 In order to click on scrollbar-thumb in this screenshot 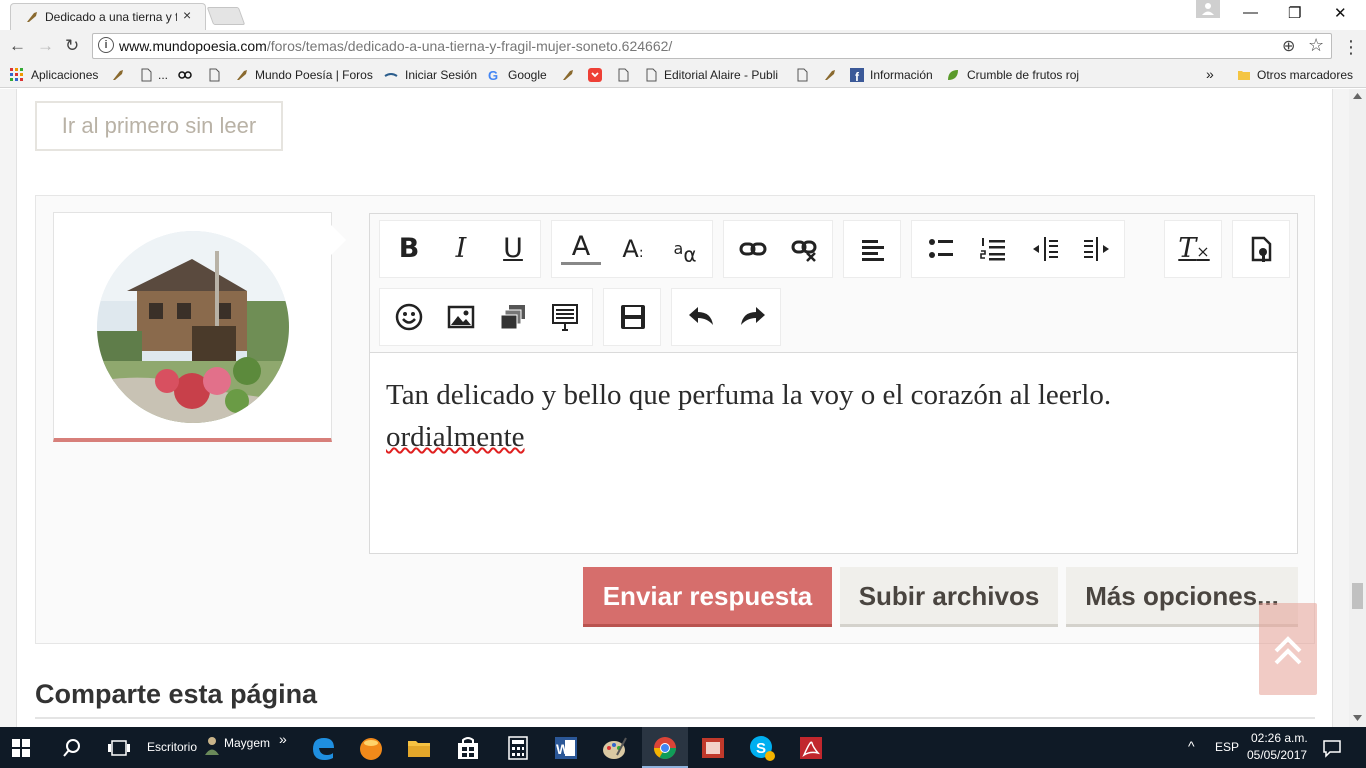, I will do `click(1357, 596)`.